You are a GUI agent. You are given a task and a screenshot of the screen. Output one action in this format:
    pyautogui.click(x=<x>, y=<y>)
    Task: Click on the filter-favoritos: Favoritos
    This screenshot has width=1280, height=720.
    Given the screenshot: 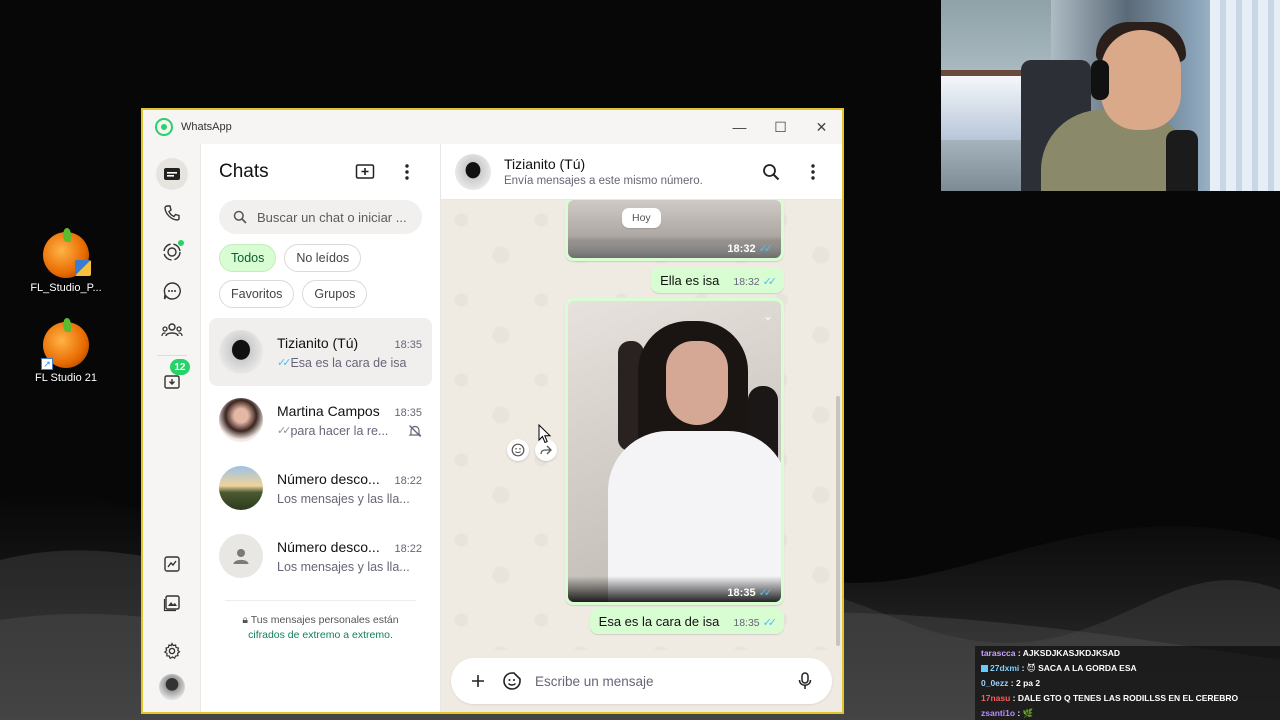 What is the action you would take?
    pyautogui.click(x=257, y=294)
    